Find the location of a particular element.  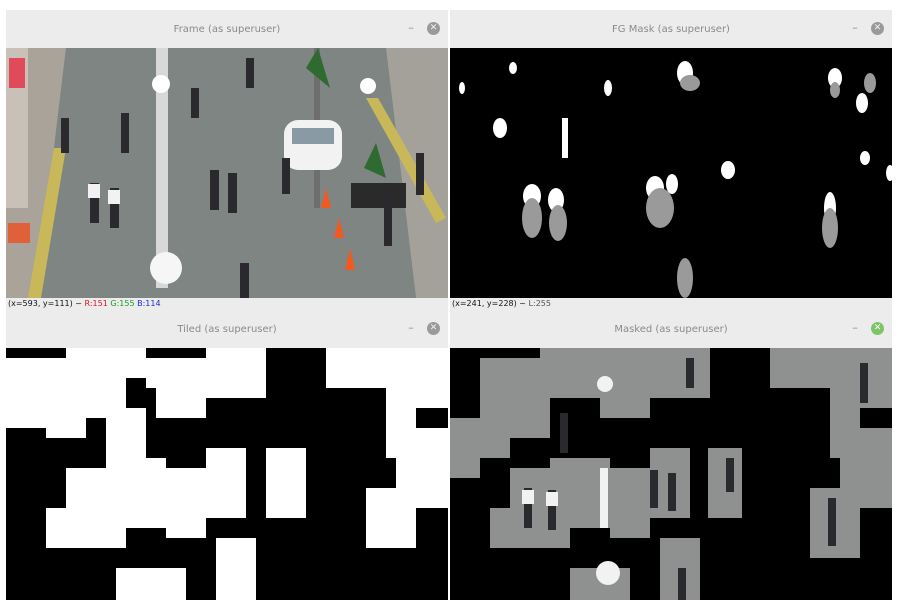

cursor-coords: (x=241, y=228) ~ is located at coordinates (489, 303).